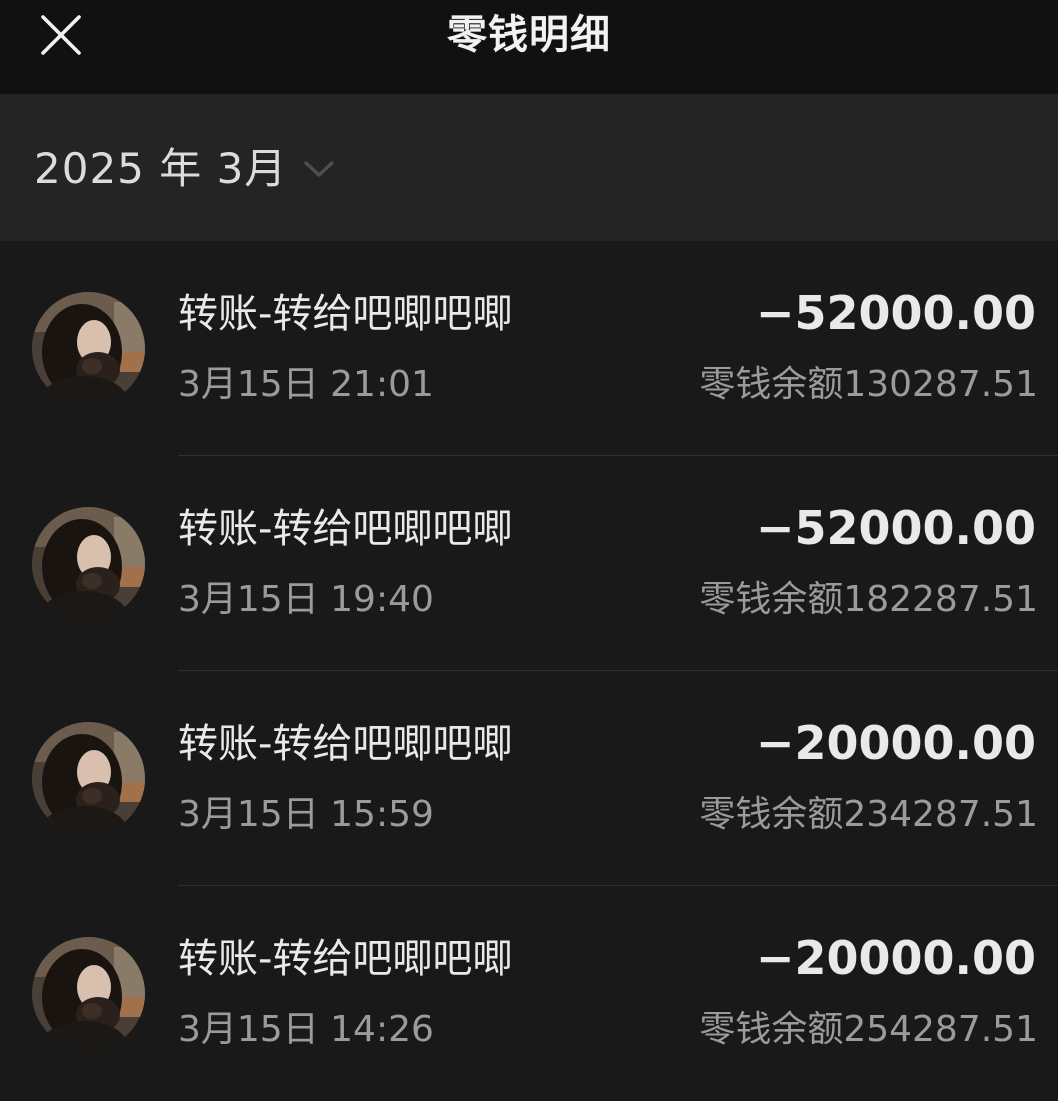  What do you see at coordinates (868, 599) in the screenshot?
I see `transaction-balance: 零钱余额182287.51` at bounding box center [868, 599].